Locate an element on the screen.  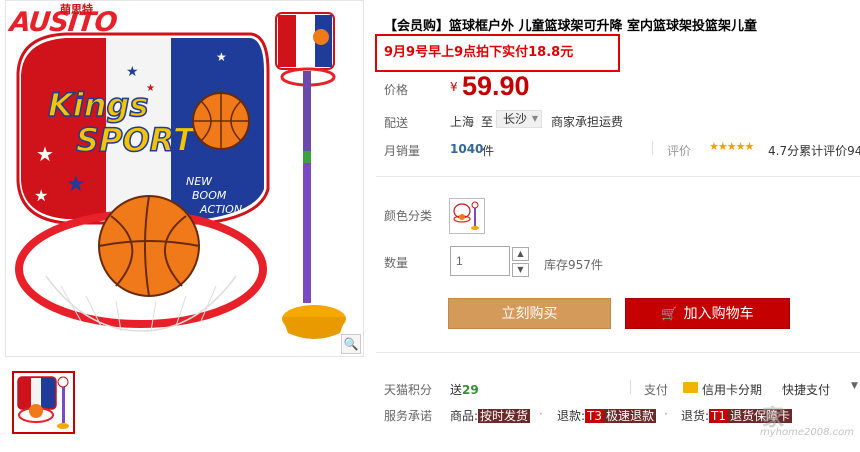
shipping-label: 配送 is located at coordinates (396, 123).